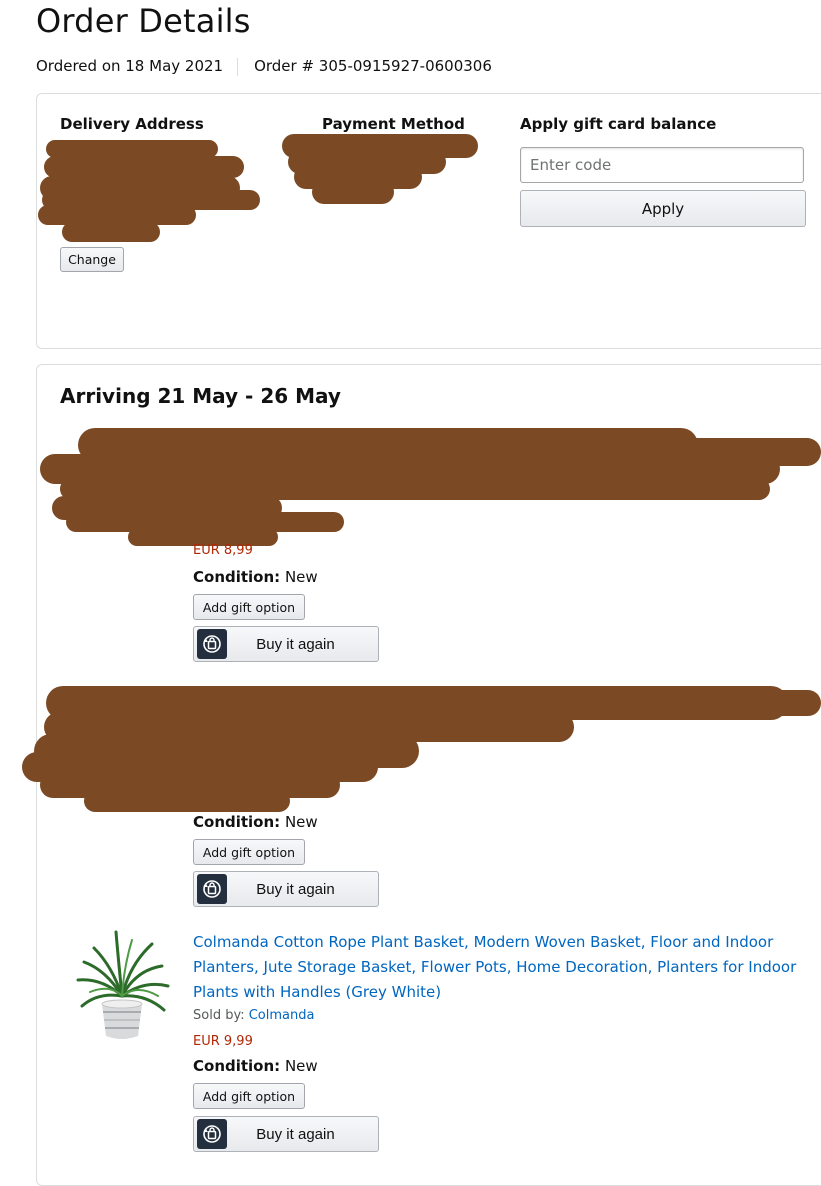 The height and width of the screenshot is (1186, 821). Describe the element at coordinates (618, 124) in the screenshot. I see `gift-card-heading: Apply gift card balance` at that location.